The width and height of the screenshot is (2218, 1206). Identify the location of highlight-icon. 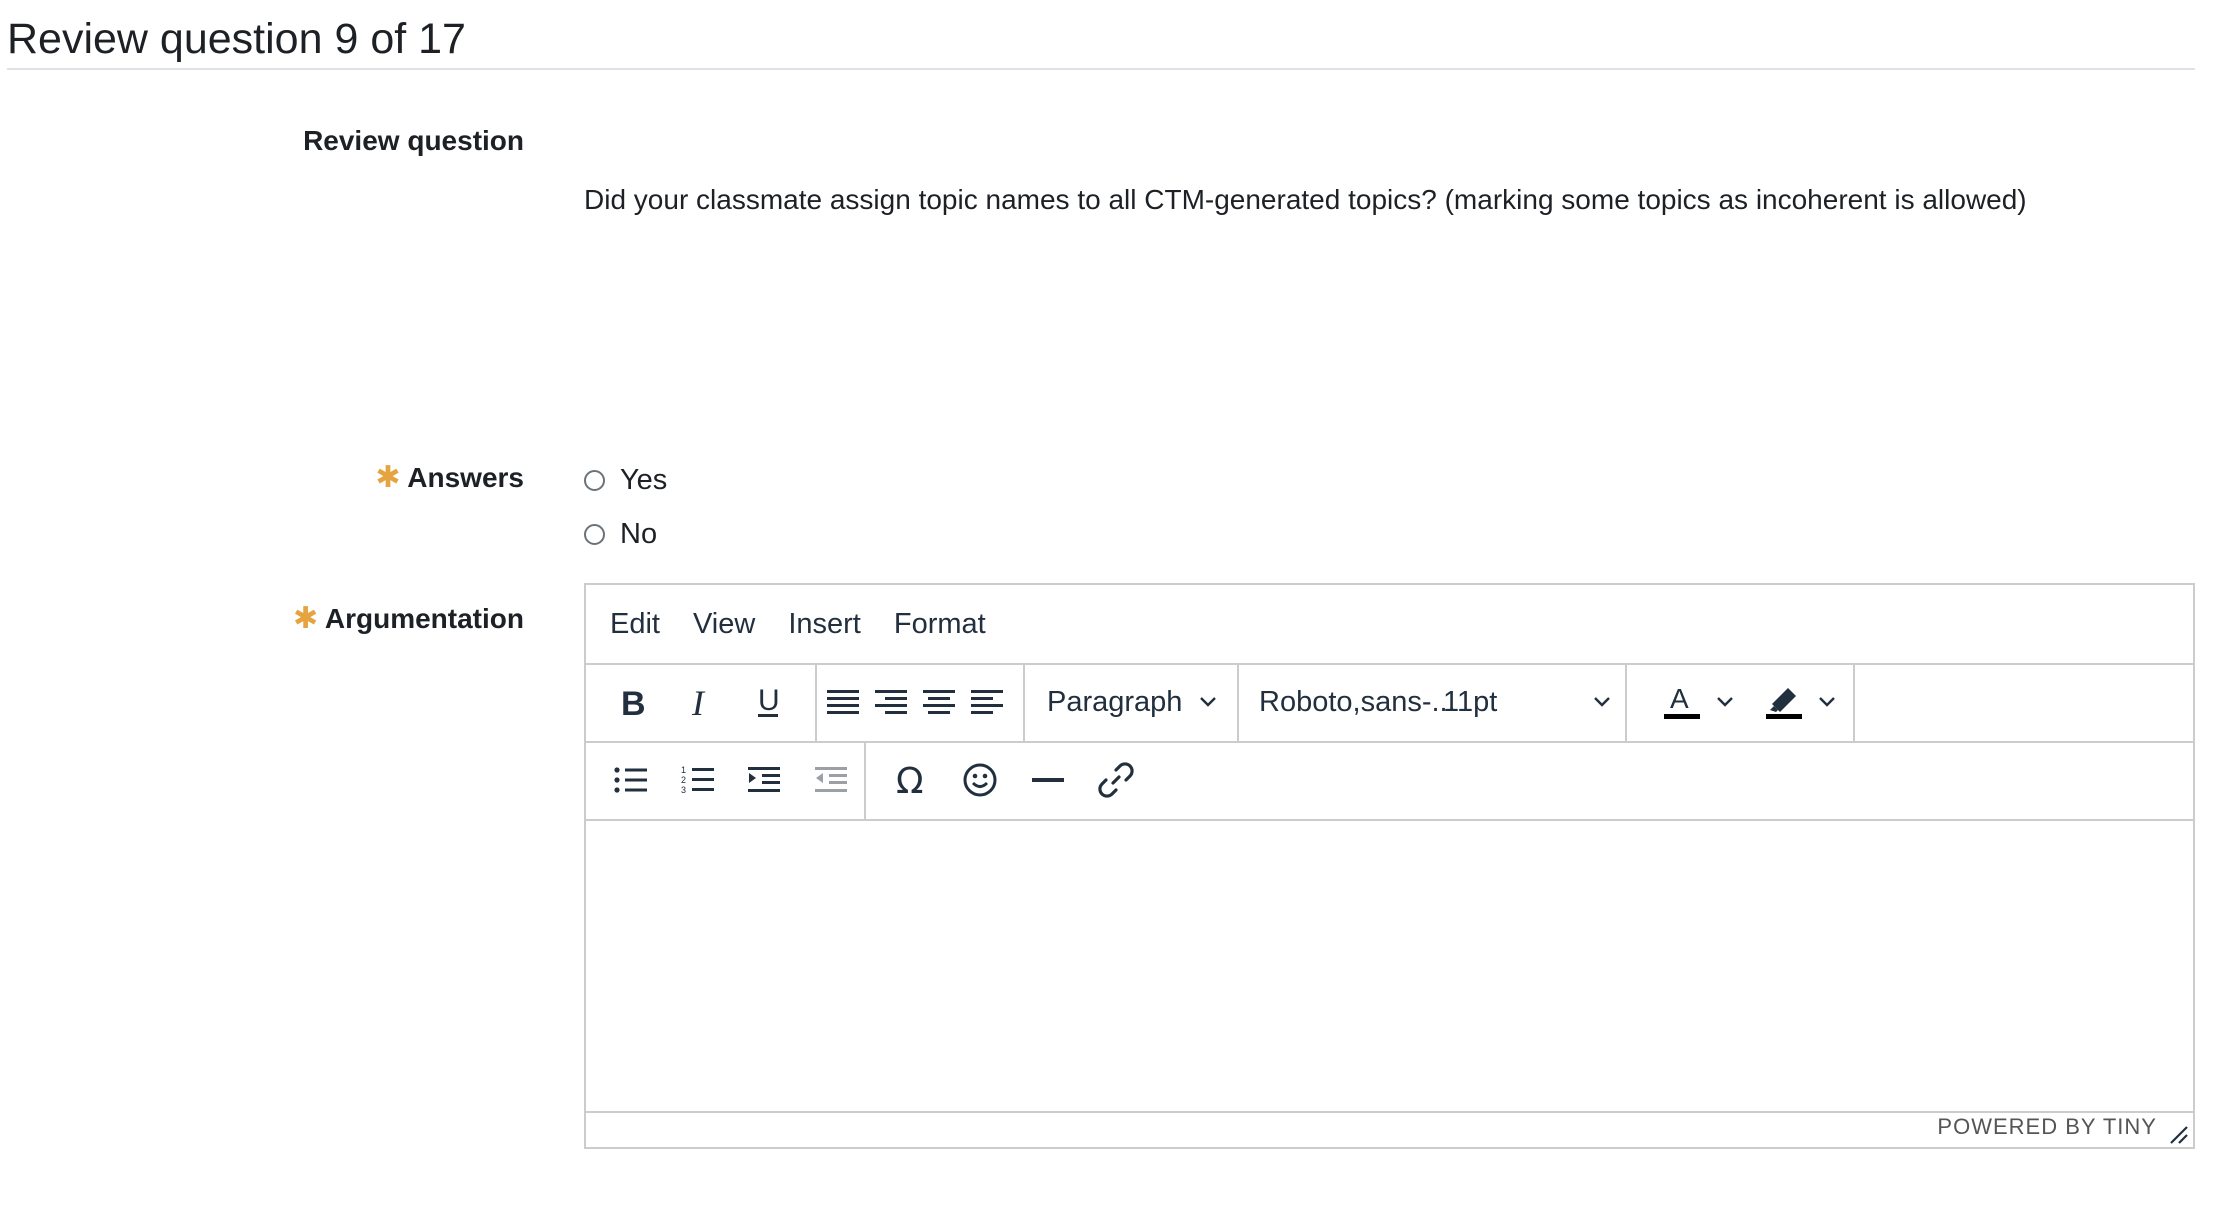
(1784, 703).